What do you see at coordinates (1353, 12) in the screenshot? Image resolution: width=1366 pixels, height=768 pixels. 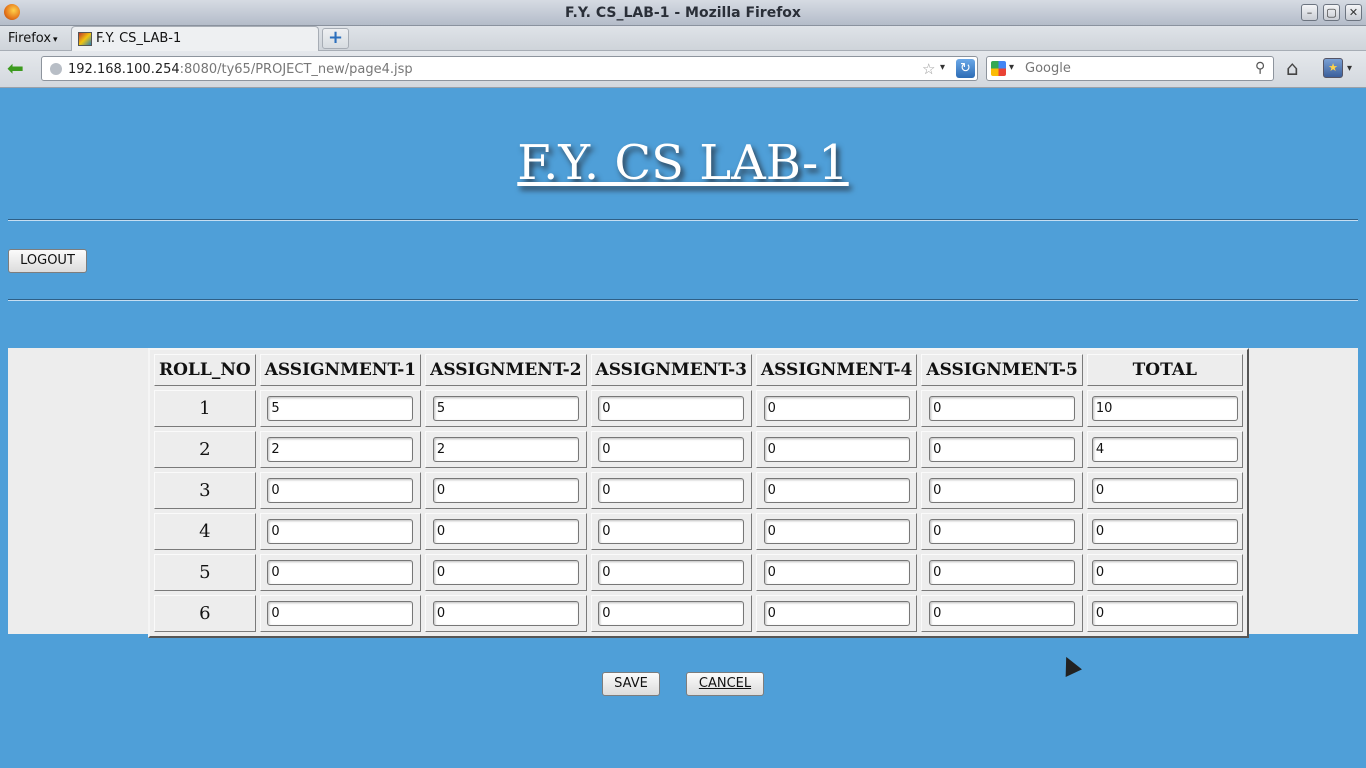 I see `close-button: ✕` at bounding box center [1353, 12].